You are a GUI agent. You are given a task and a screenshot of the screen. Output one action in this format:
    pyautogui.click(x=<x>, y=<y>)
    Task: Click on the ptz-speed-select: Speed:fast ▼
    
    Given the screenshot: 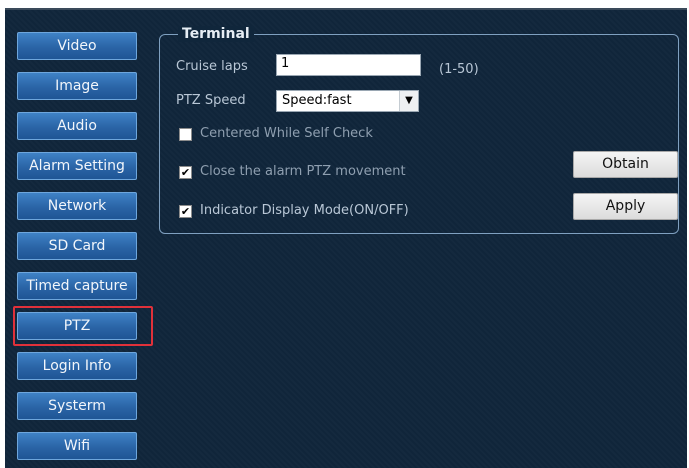 What is the action you would take?
    pyautogui.click(x=347, y=101)
    